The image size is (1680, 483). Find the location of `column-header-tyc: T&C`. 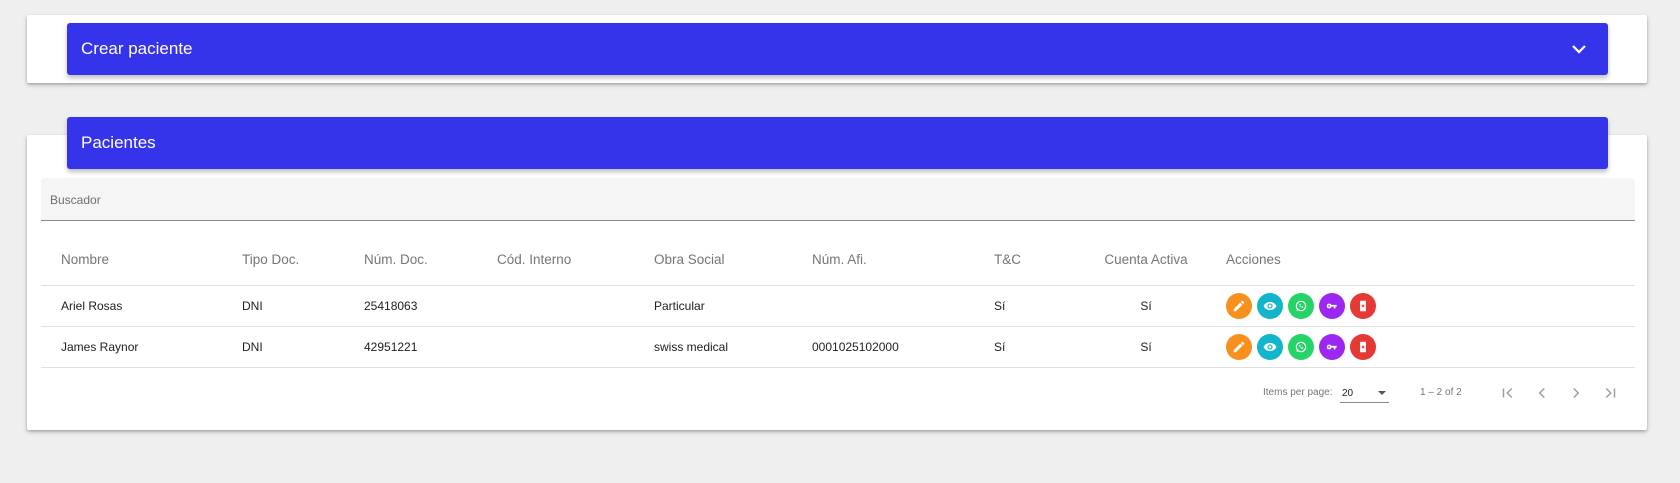

column-header-tyc: T&C is located at coordinates (1007, 262).